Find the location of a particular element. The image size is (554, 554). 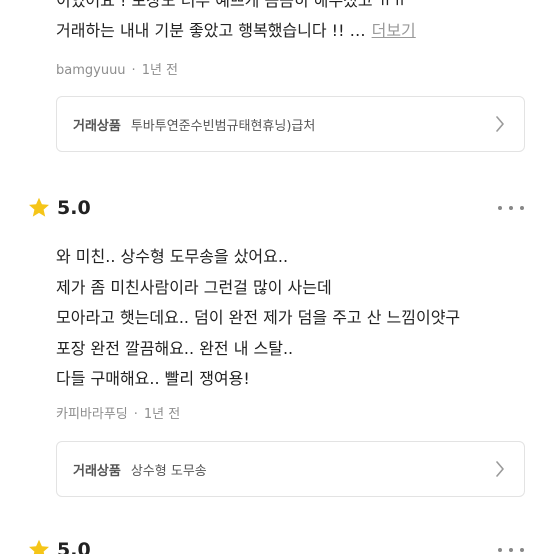

review-line: 거래하는 내내 기분 좋았고 행복했습니다 !! … 더보기 is located at coordinates (296, 31).